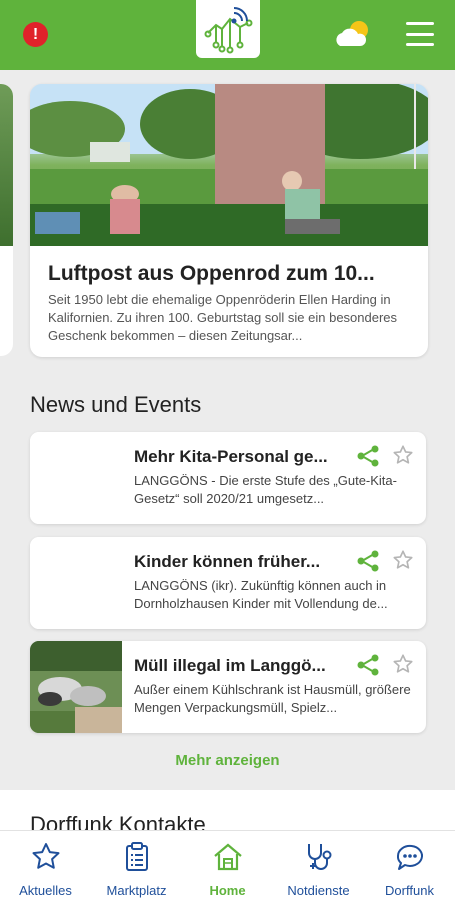 The height and width of the screenshot is (900, 455). I want to click on nav-item-marktplatz: Marktplatz, so click(136, 869).